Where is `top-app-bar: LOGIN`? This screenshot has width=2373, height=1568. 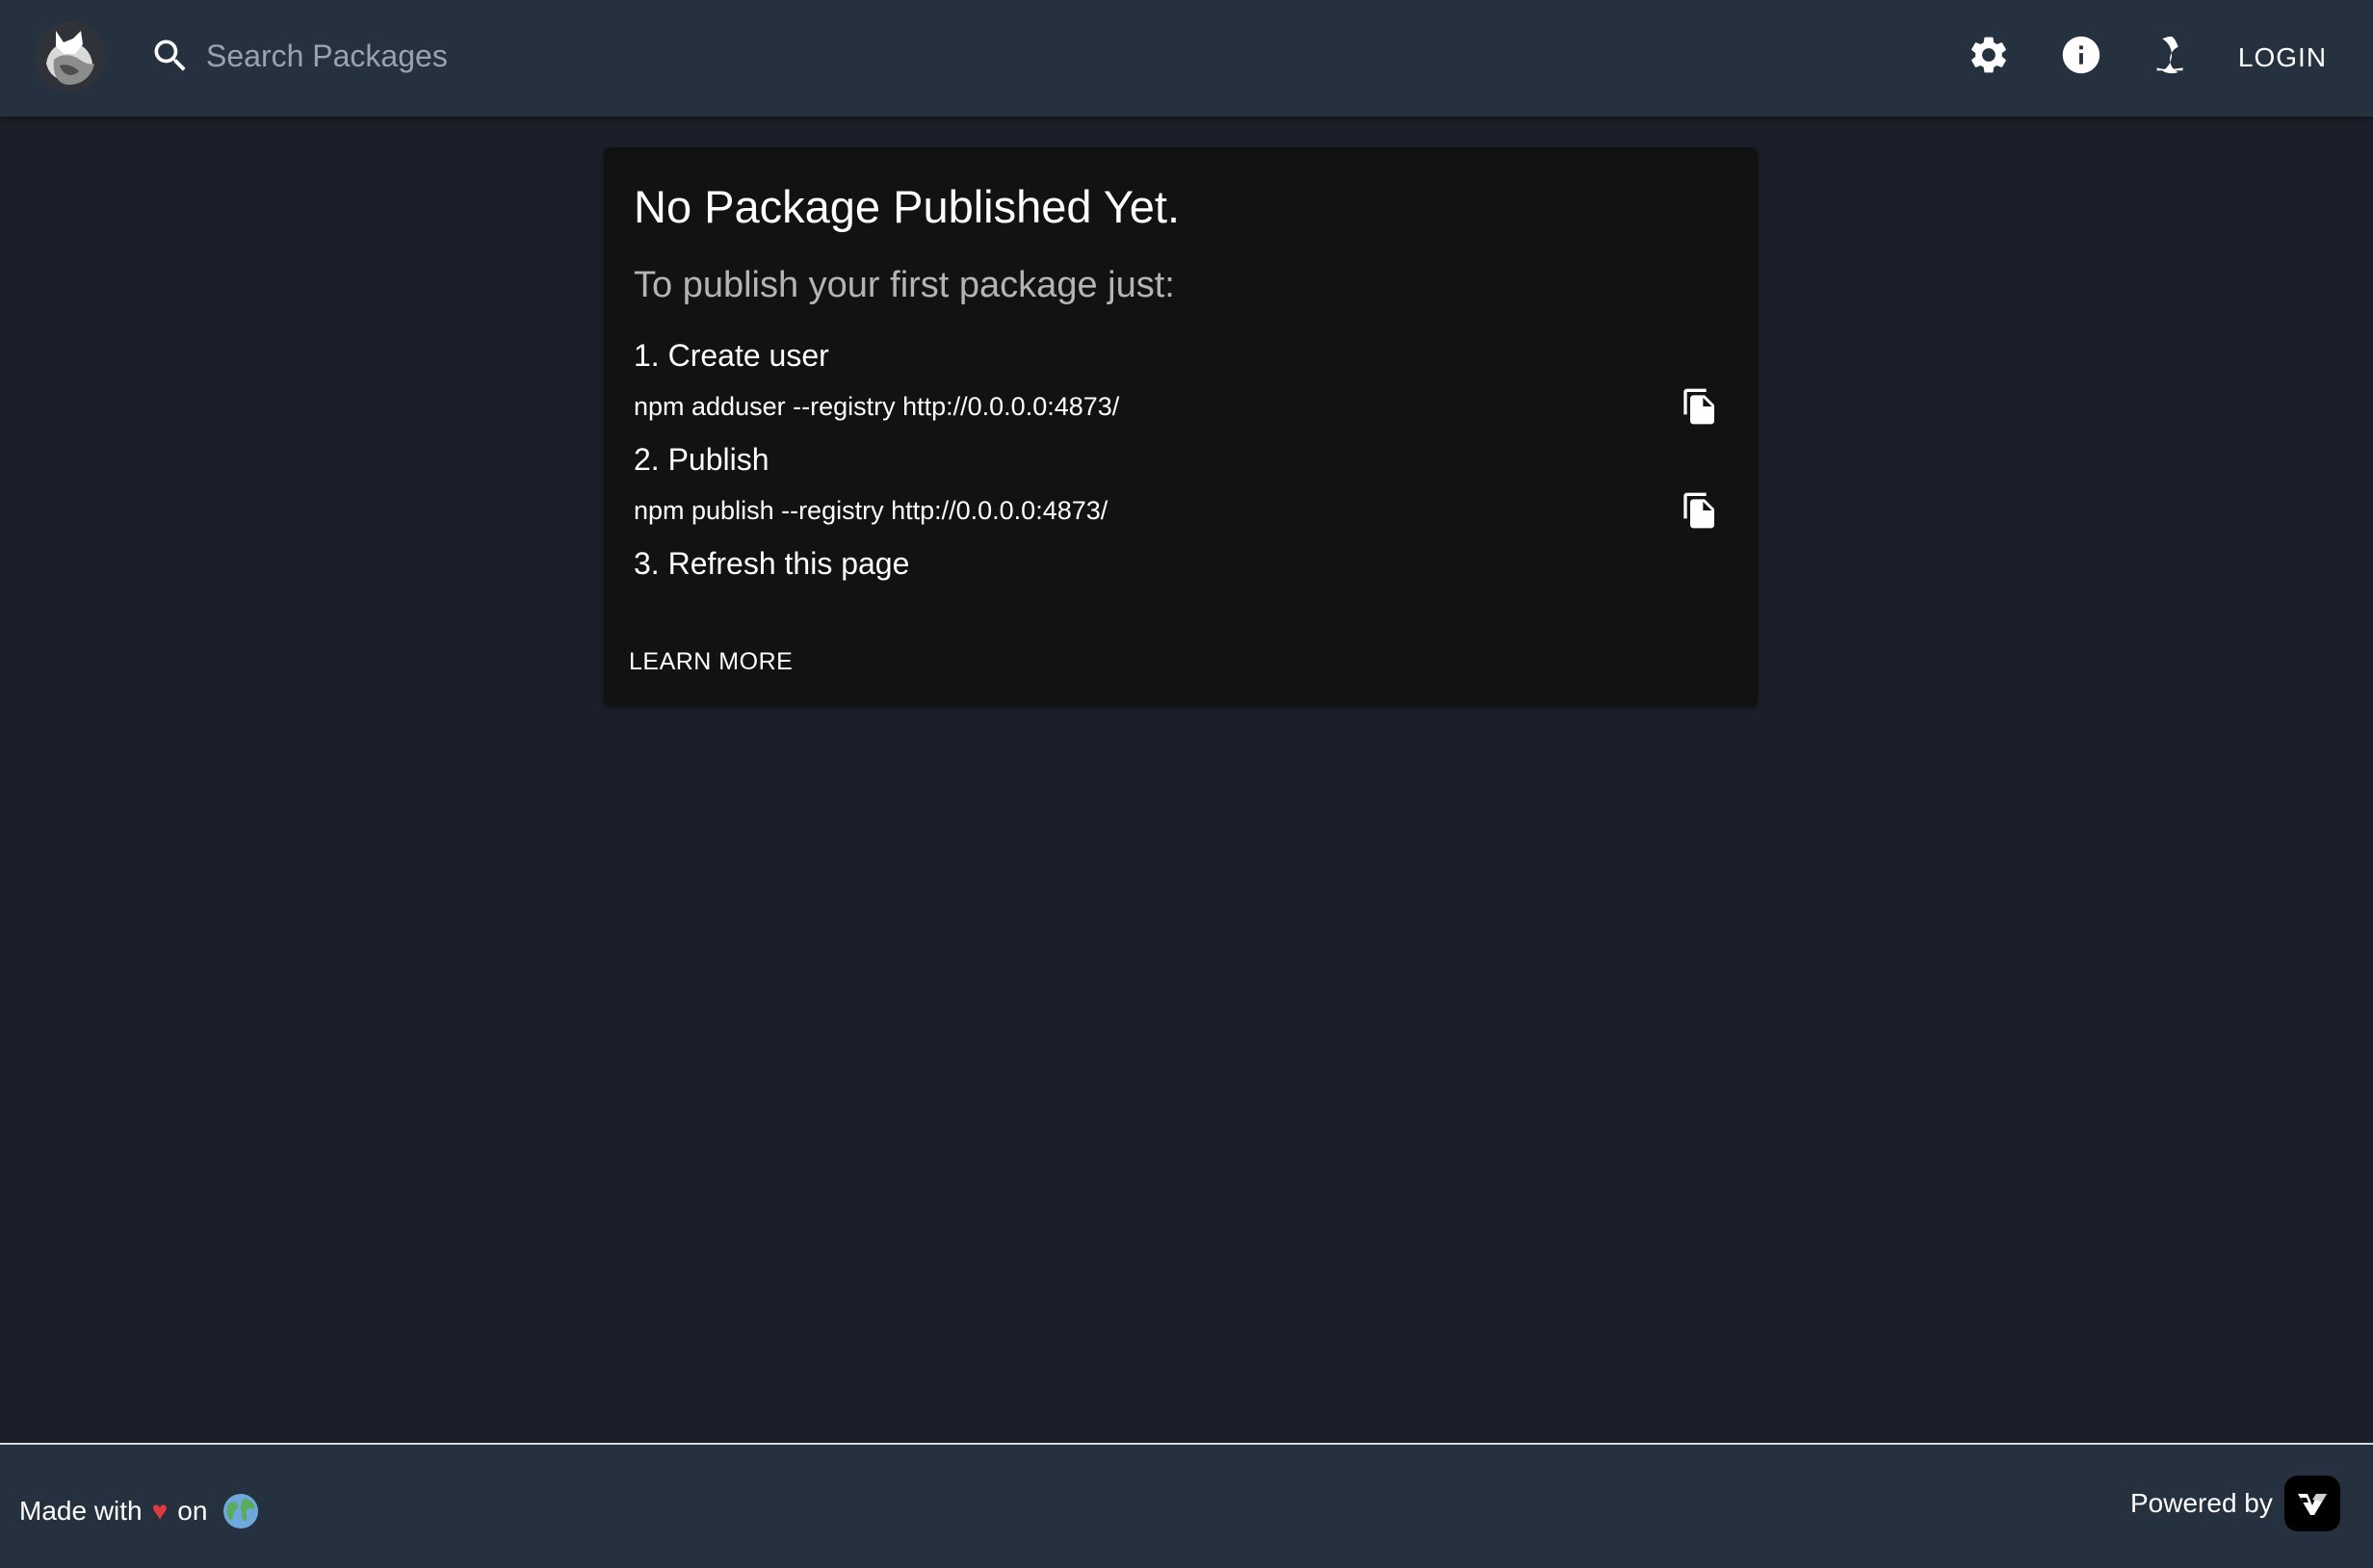
top-app-bar: LOGIN is located at coordinates (1186, 58).